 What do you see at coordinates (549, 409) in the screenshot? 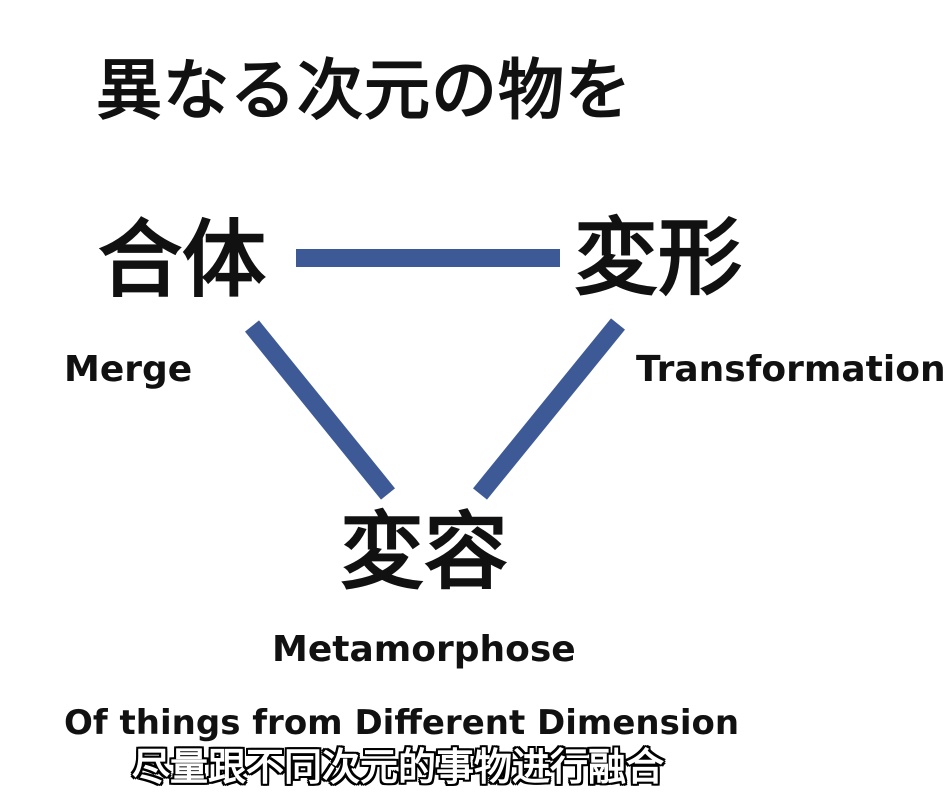
I see `connector-transformation-metamorphose` at bounding box center [549, 409].